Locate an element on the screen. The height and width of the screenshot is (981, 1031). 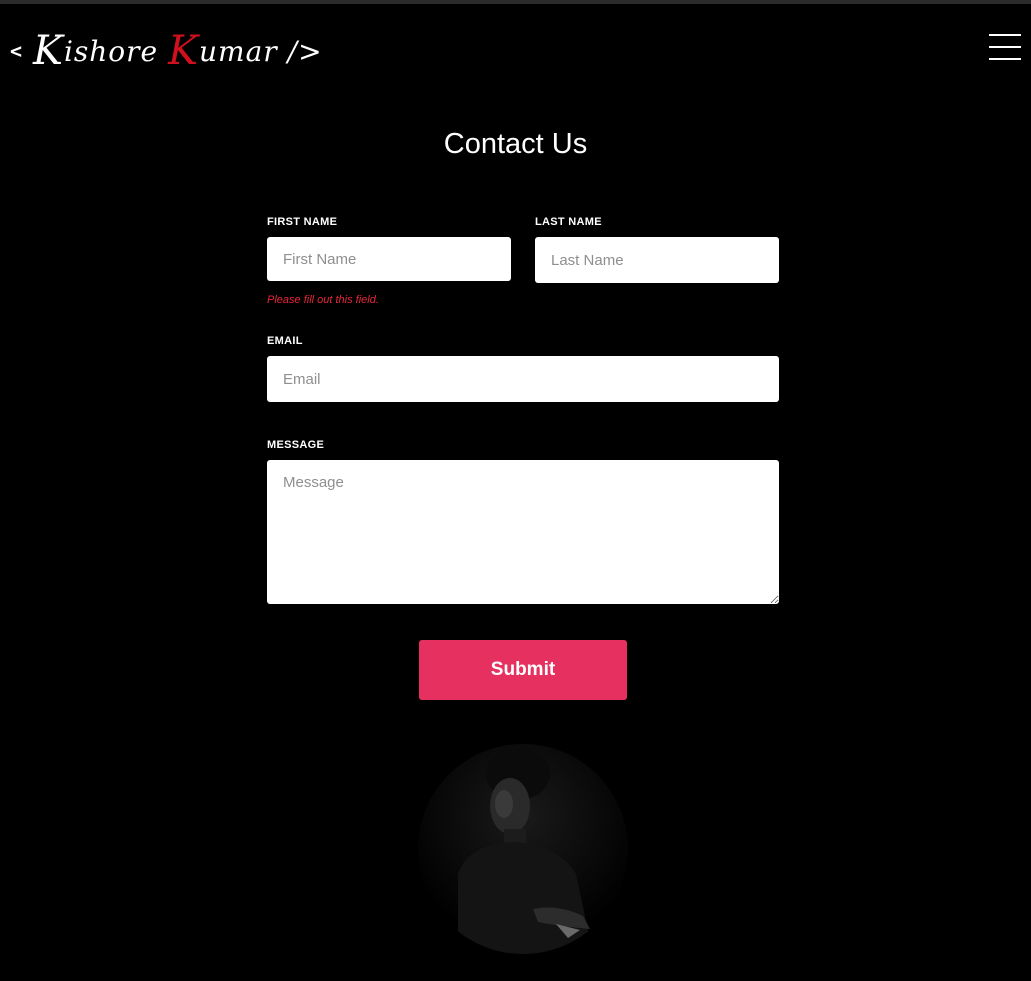
first-name-group: FIRST NAME Please fill out this field. is located at coordinates (389, 261).